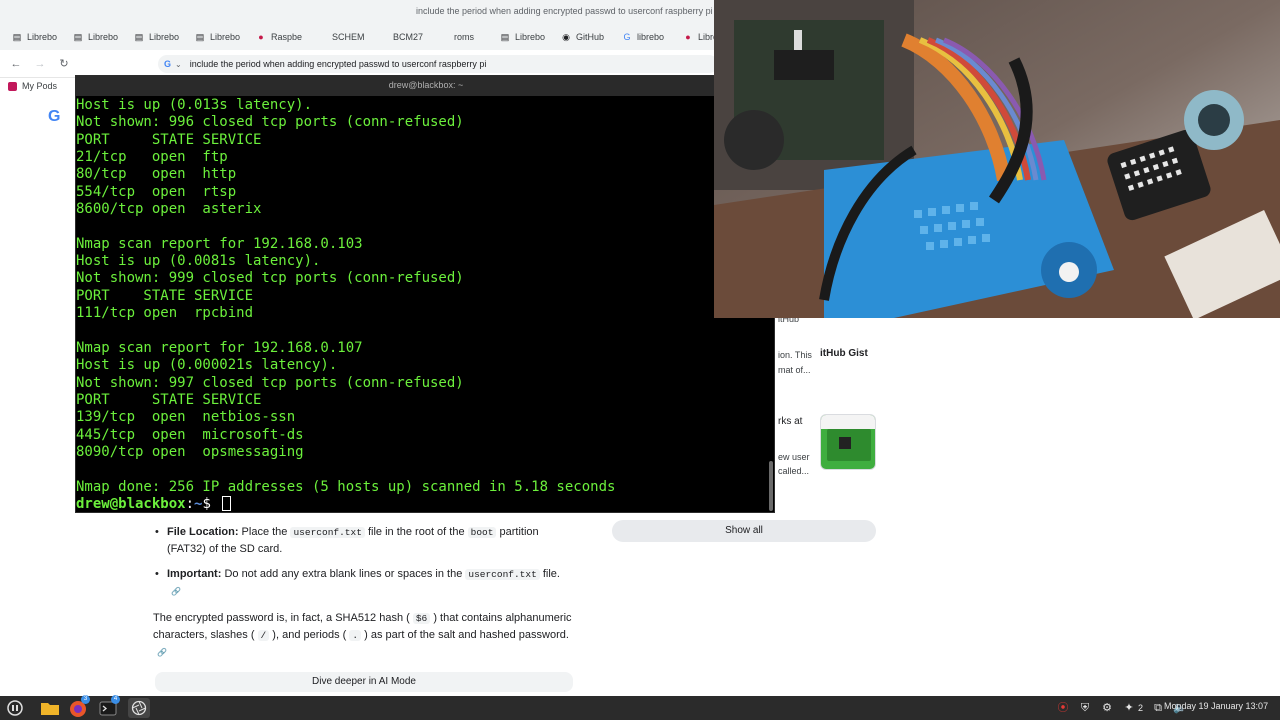 The height and width of the screenshot is (720, 1280). Describe the element at coordinates (198, 261) in the screenshot. I see `terminal-line: Host is up (0.0081s latency).` at that location.